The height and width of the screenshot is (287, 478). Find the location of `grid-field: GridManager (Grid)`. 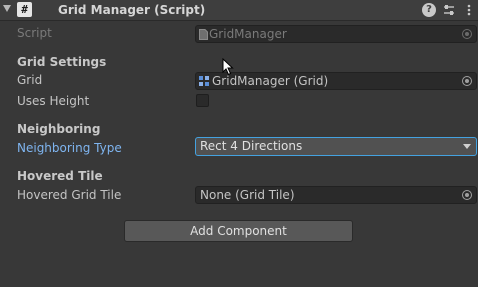

grid-field: GridManager (Grid) is located at coordinates (336, 81).